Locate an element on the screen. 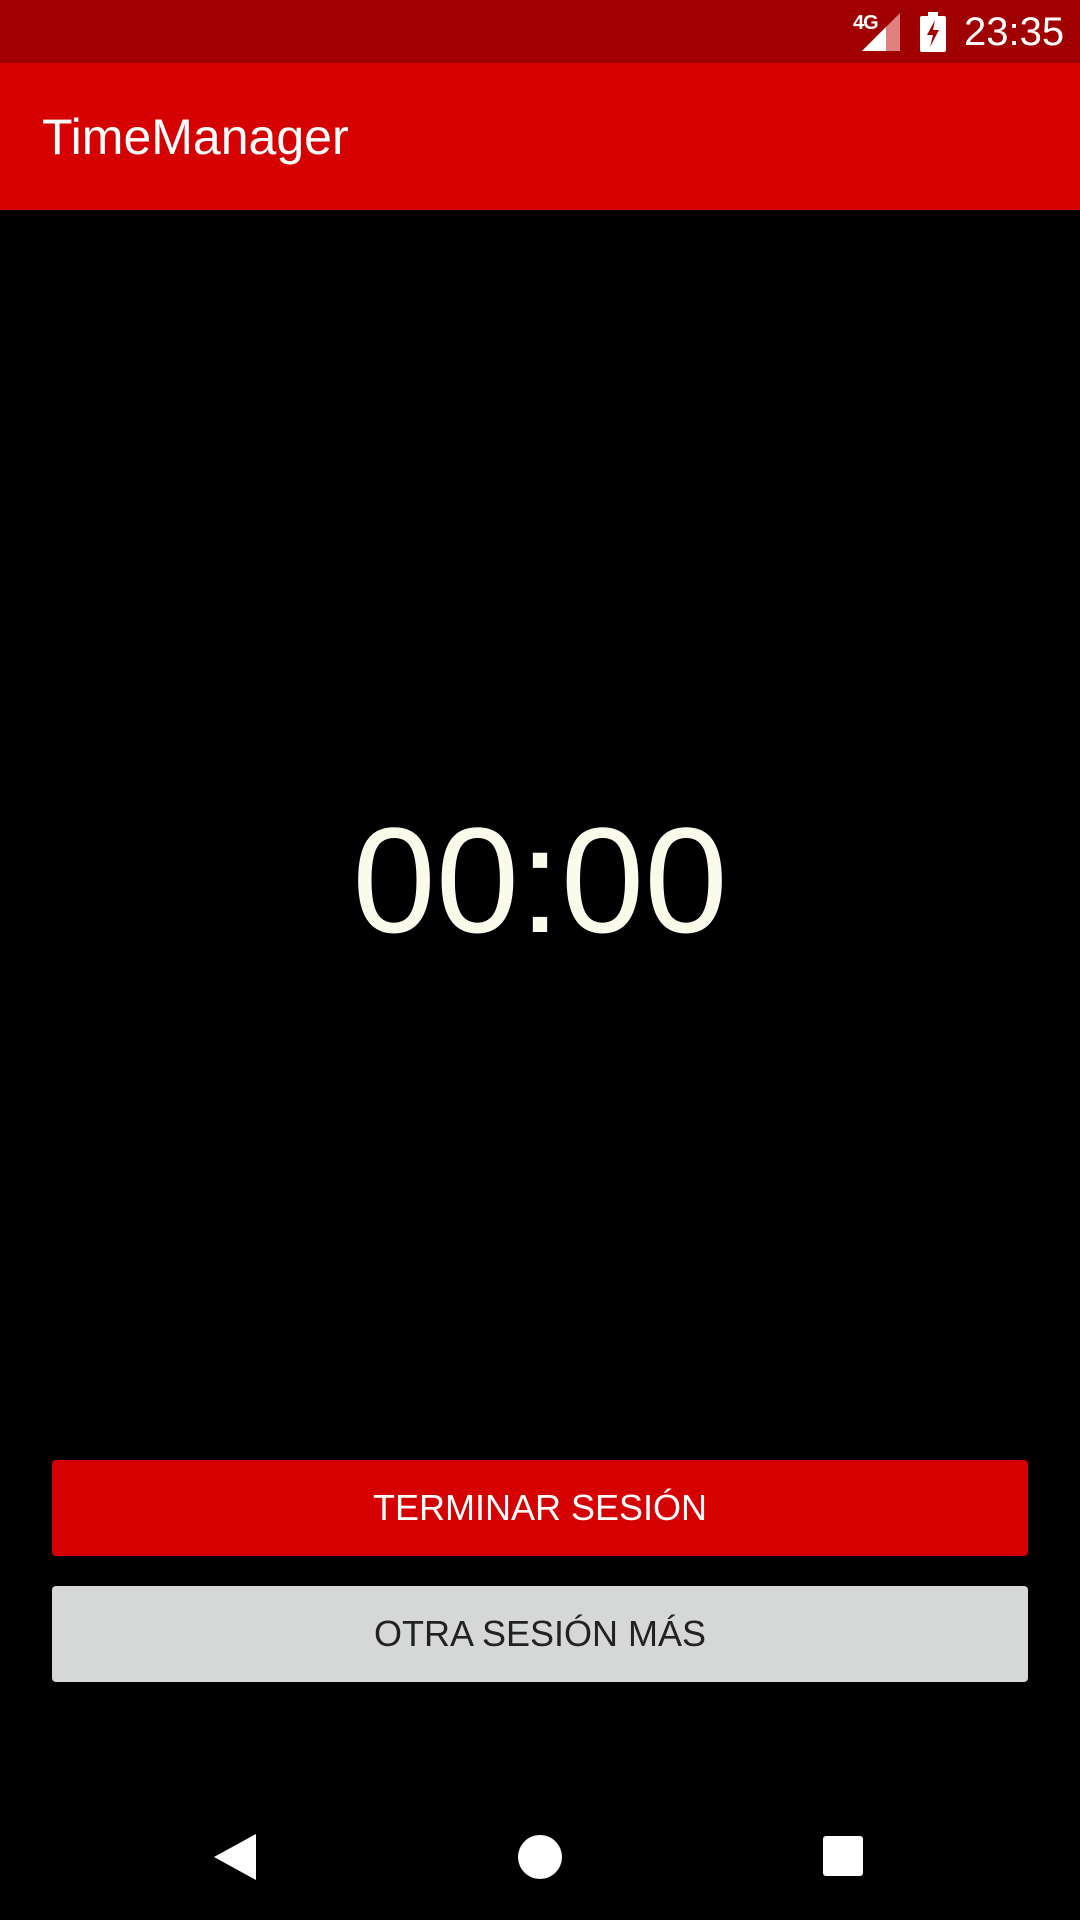  home-icon is located at coordinates (540, 1857).